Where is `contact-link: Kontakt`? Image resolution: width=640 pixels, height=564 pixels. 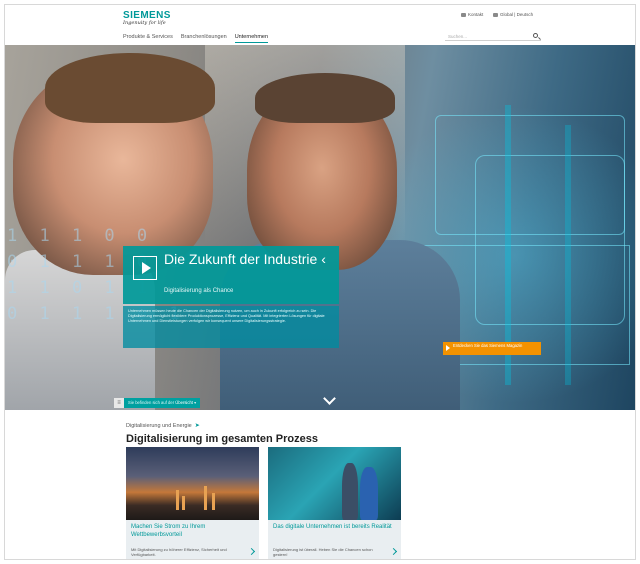 contact-link: Kontakt is located at coordinates (472, 14).